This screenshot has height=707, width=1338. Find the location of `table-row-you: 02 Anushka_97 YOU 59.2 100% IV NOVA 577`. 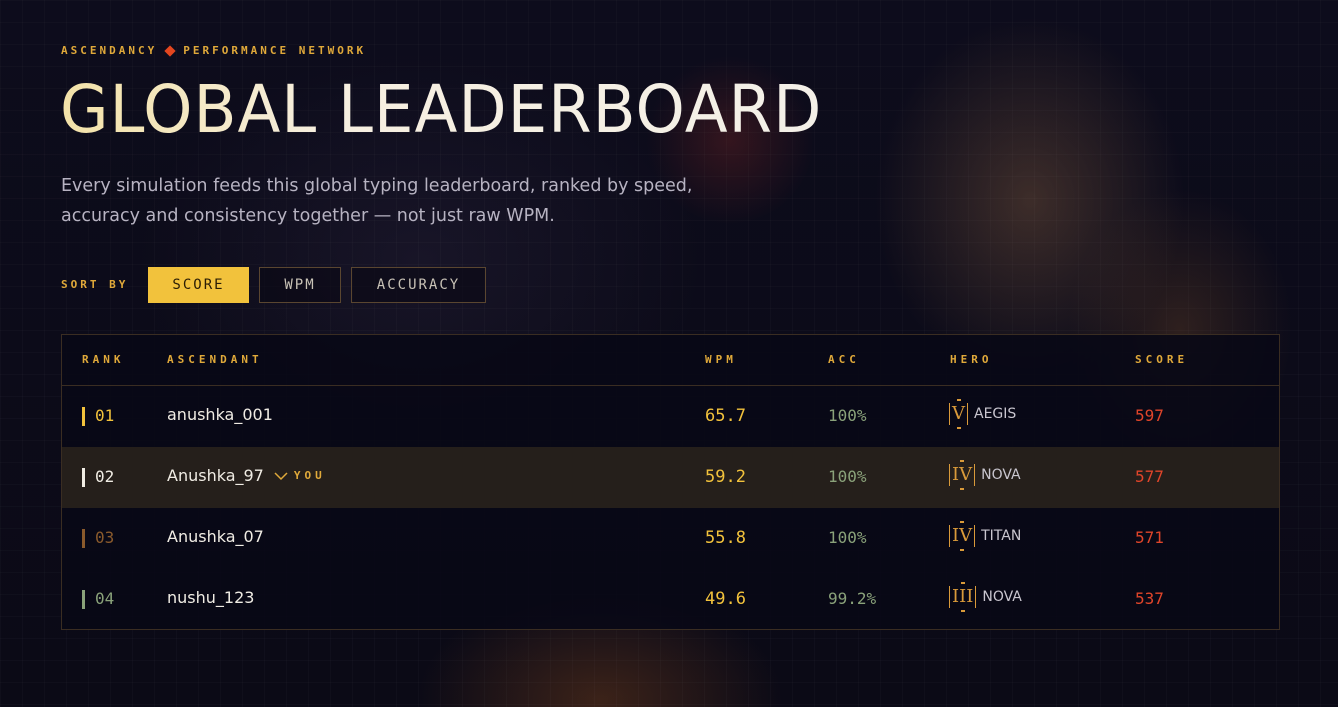

table-row-you: 02 Anushka_97 YOU 59.2 100% IV NOVA 577 is located at coordinates (670, 477).